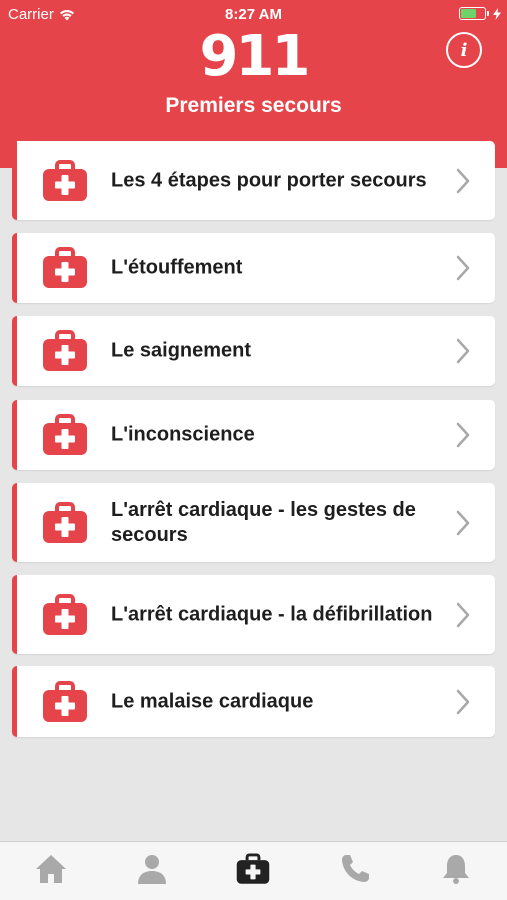 This screenshot has width=507, height=900. What do you see at coordinates (183, 434) in the screenshot?
I see `list-item-label: L'inconscience` at bounding box center [183, 434].